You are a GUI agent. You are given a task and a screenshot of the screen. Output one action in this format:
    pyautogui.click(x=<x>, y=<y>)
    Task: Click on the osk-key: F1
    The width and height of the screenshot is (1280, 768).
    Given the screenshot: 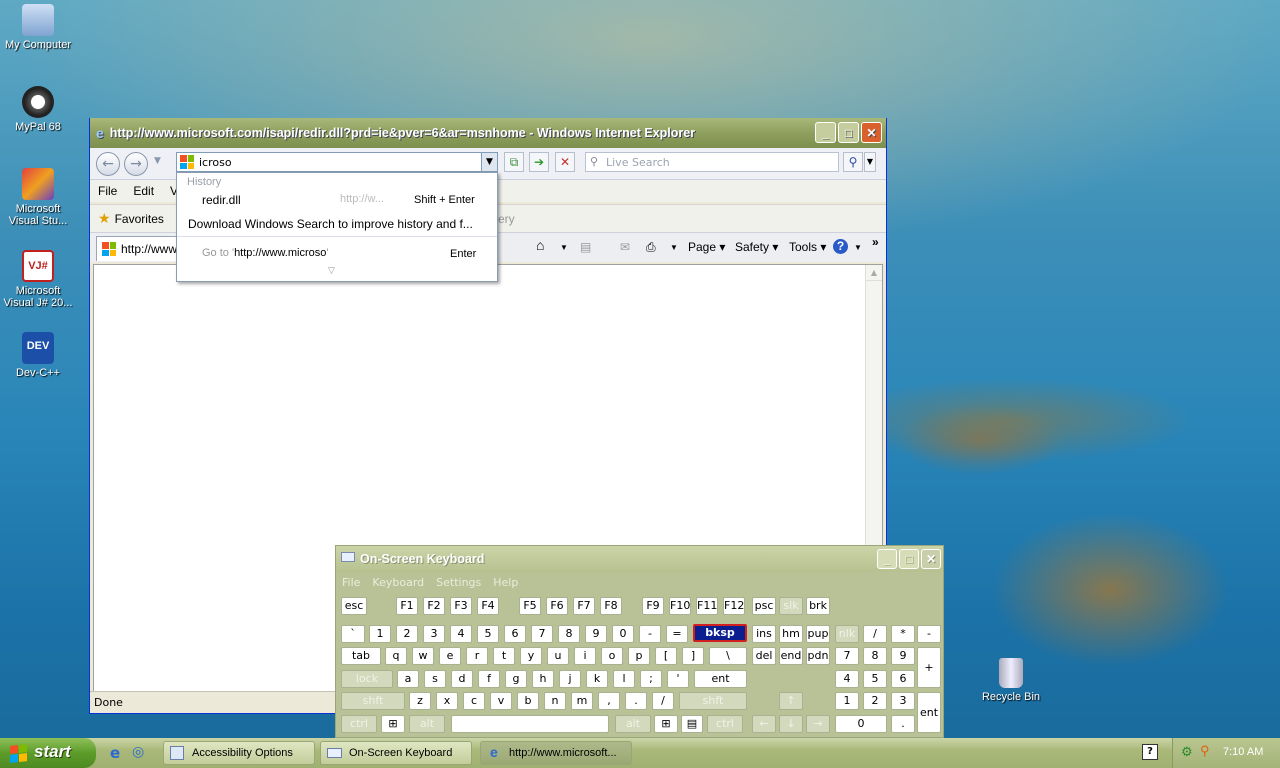 What is the action you would take?
    pyautogui.click(x=407, y=606)
    